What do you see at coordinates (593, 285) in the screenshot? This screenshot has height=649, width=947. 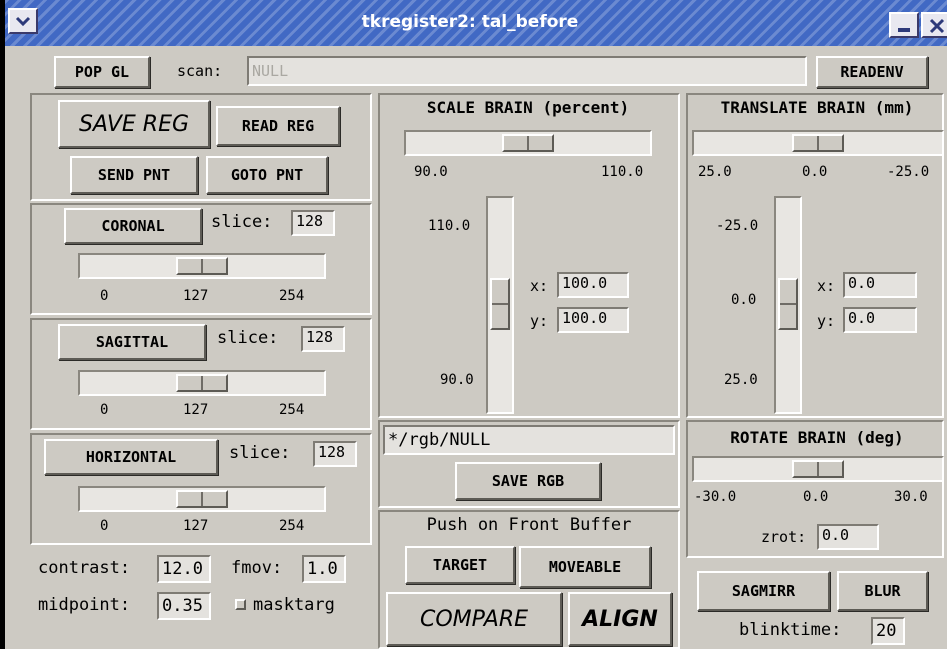 I see `scale-x-input: 100.0` at bounding box center [593, 285].